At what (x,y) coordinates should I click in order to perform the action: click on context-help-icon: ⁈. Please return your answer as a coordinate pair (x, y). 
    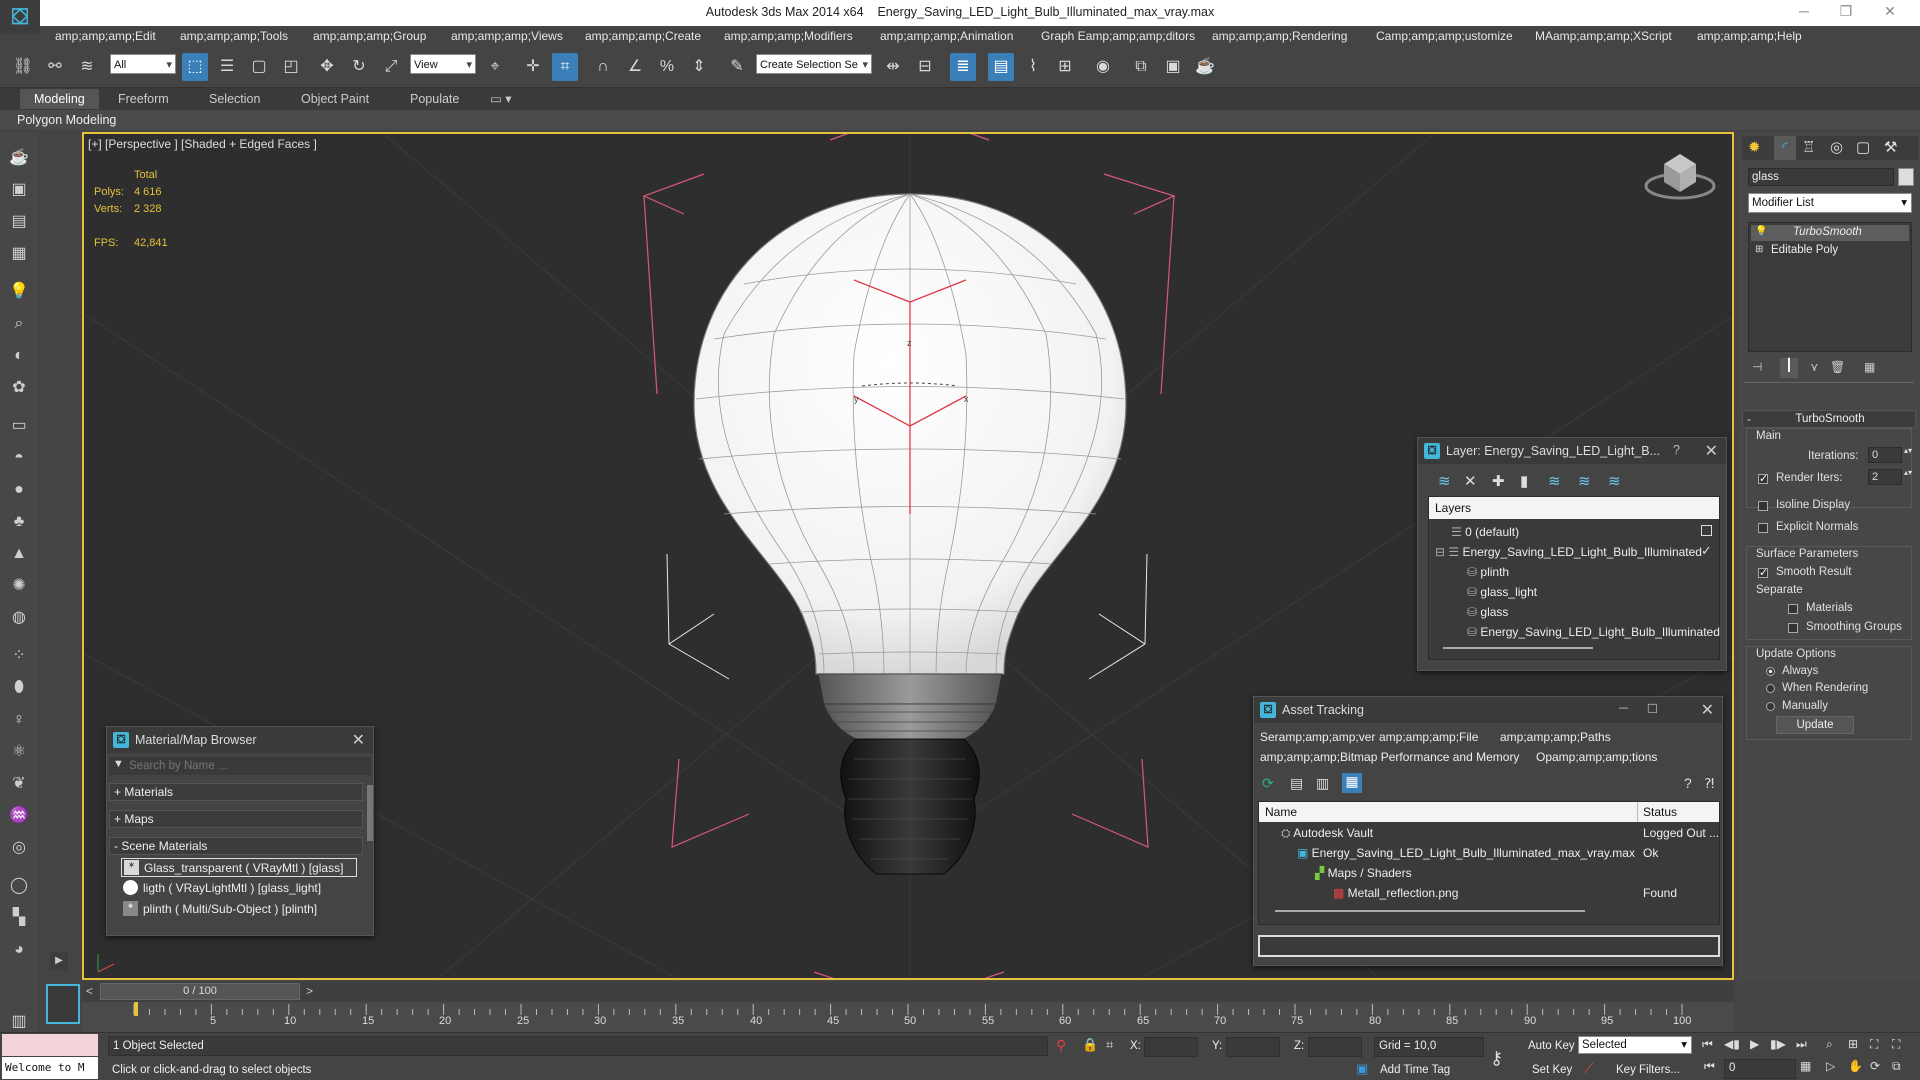
    Looking at the image, I should click on (1709, 783).